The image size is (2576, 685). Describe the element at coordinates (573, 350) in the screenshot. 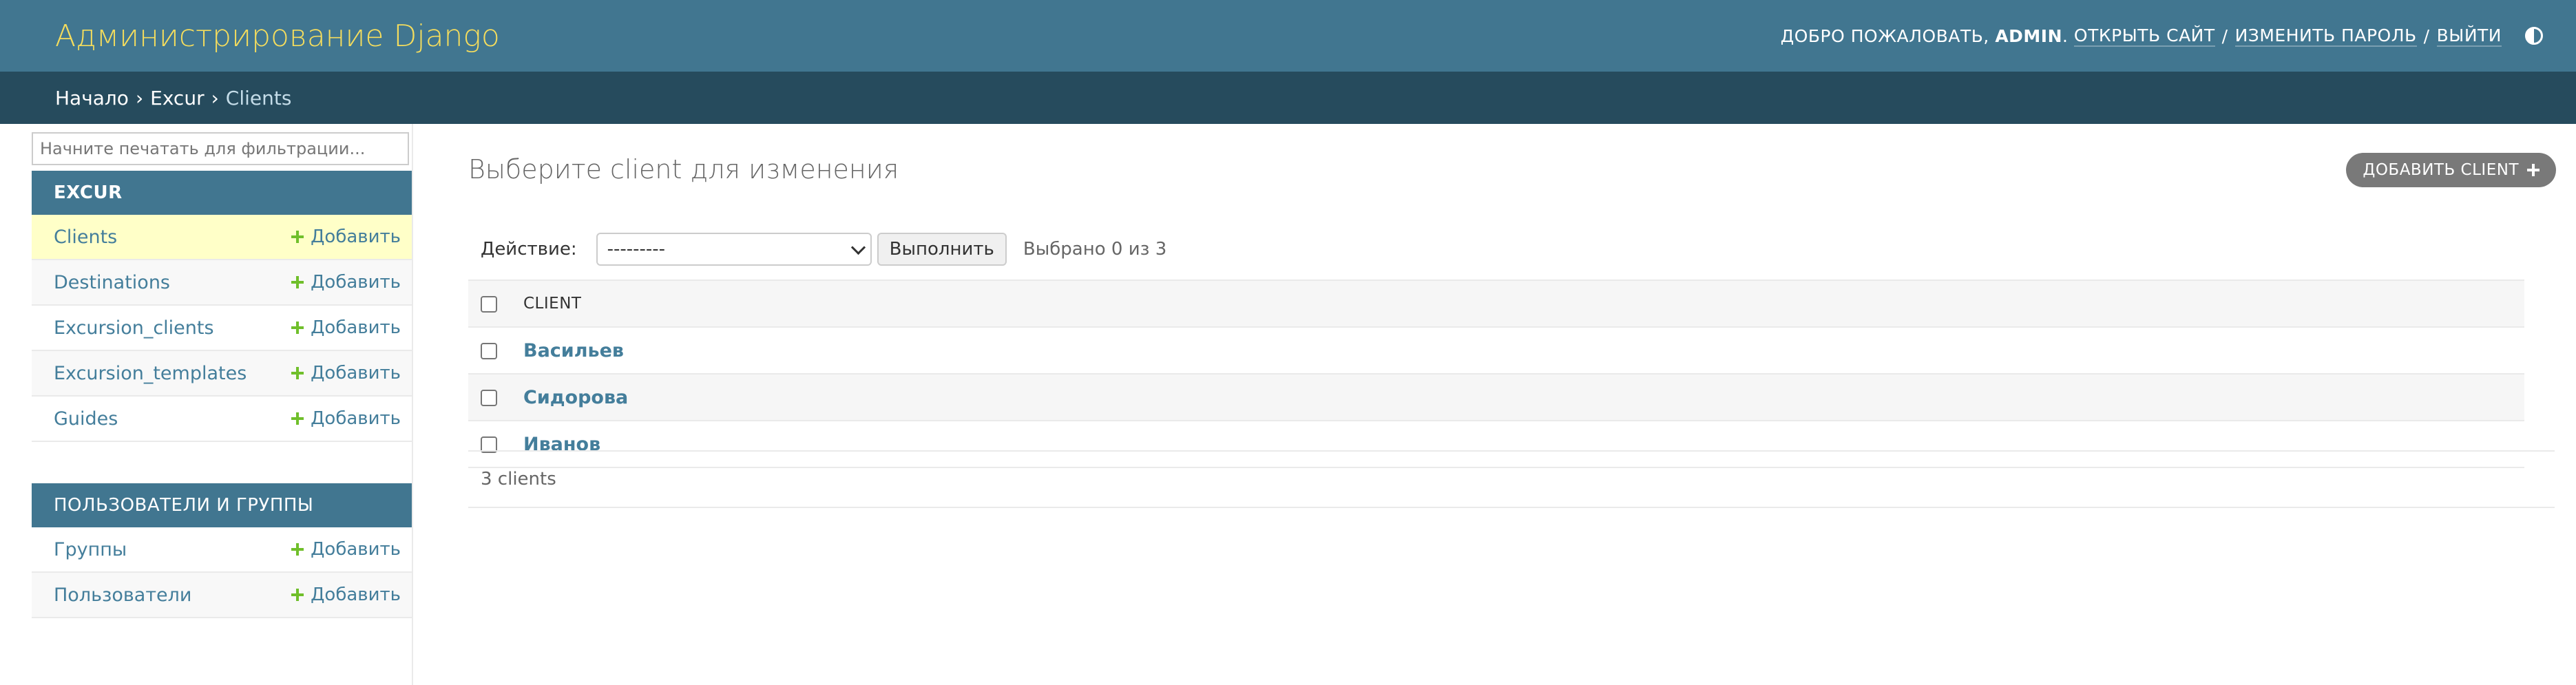

I see `row-link: Васильев` at that location.